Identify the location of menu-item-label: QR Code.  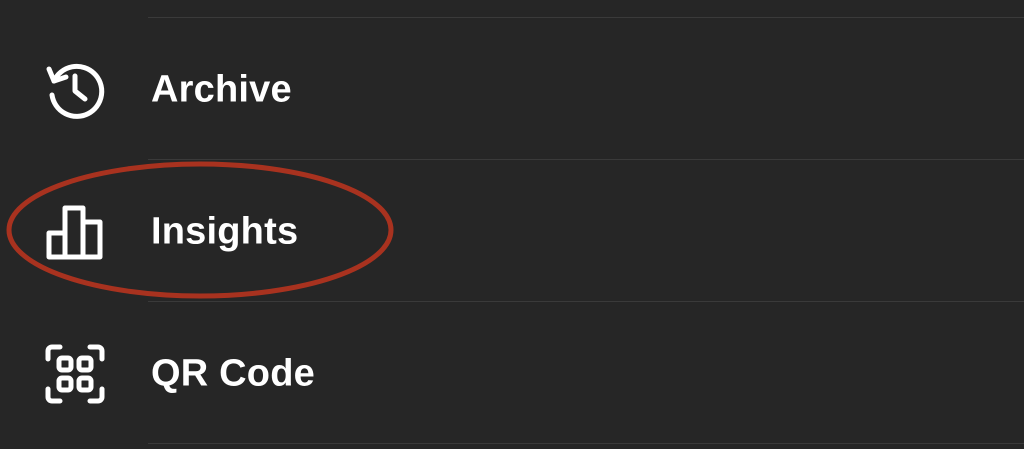
(233, 373).